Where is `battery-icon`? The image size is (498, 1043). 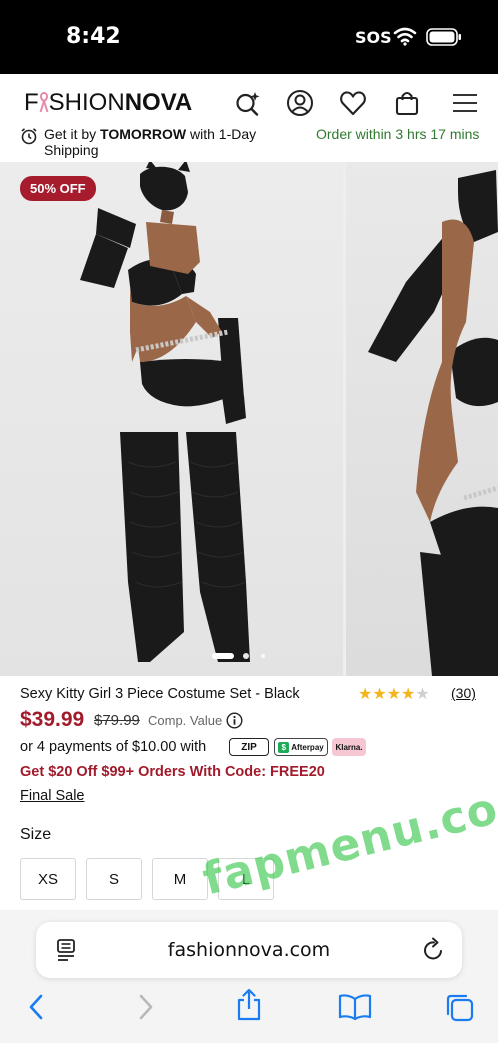
battery-icon is located at coordinates (444, 39).